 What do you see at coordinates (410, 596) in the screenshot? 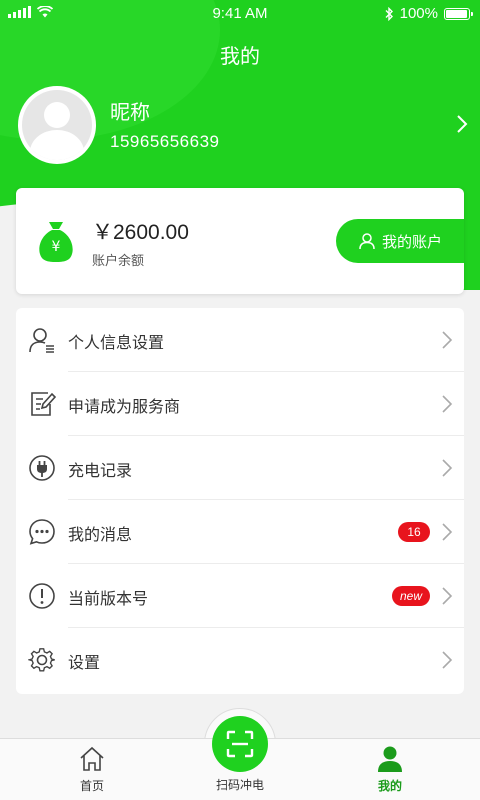
I see `new-badge: new` at bounding box center [410, 596].